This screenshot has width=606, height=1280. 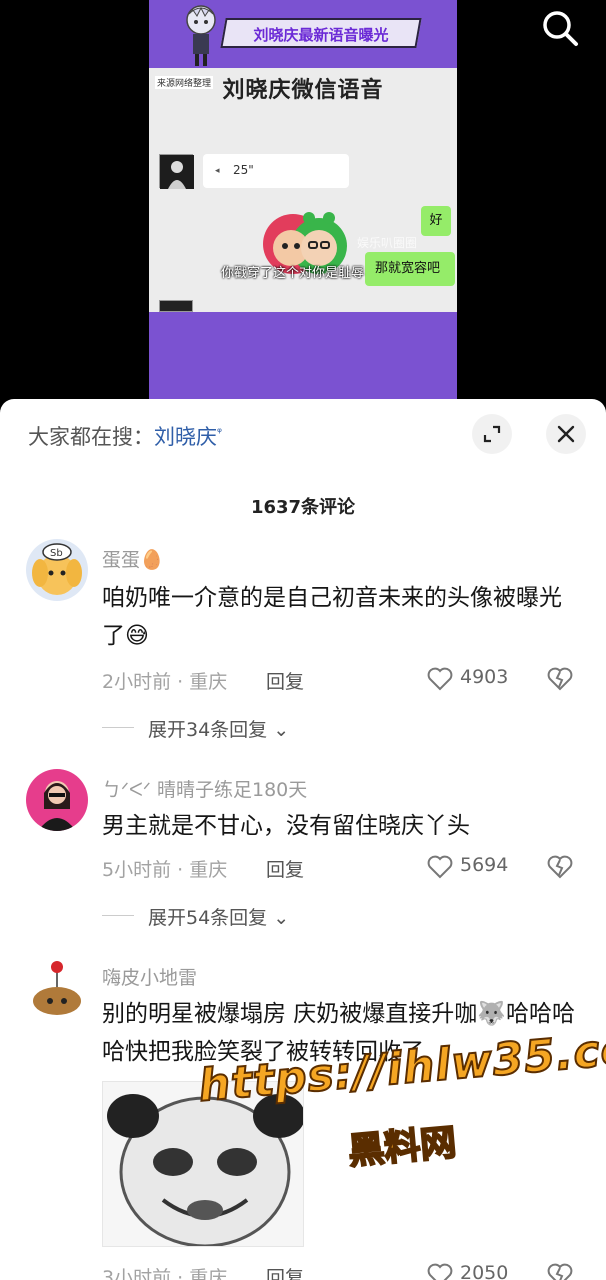 What do you see at coordinates (165, 1273) in the screenshot?
I see `comment-time-location: 3小时前 · 重庆` at bounding box center [165, 1273].